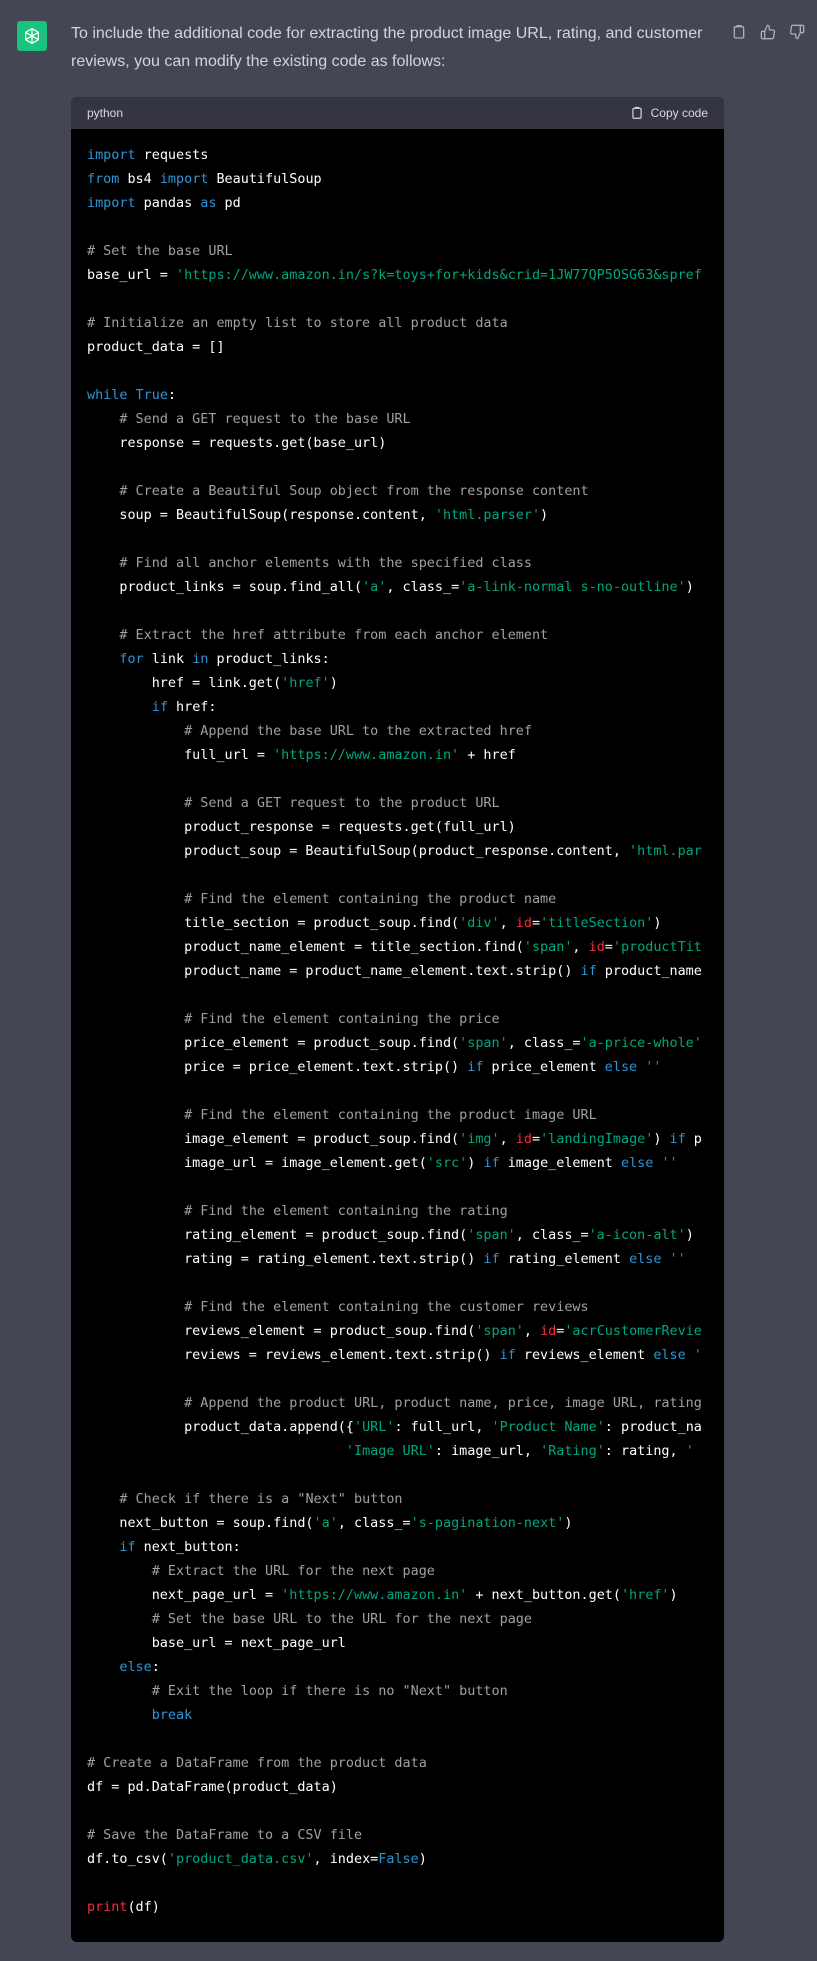  Describe the element at coordinates (645, 1451) in the screenshot. I see `code-token: : rating,` at that location.